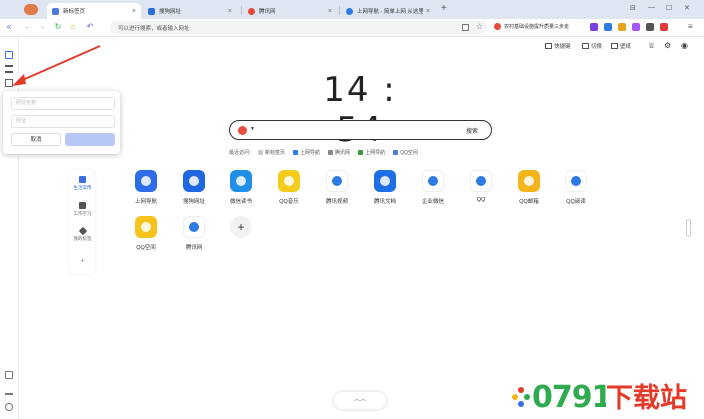 The width and height of the screenshot is (704, 419). What do you see at coordinates (82, 260) in the screenshot?
I see `category-add: +` at bounding box center [82, 260].